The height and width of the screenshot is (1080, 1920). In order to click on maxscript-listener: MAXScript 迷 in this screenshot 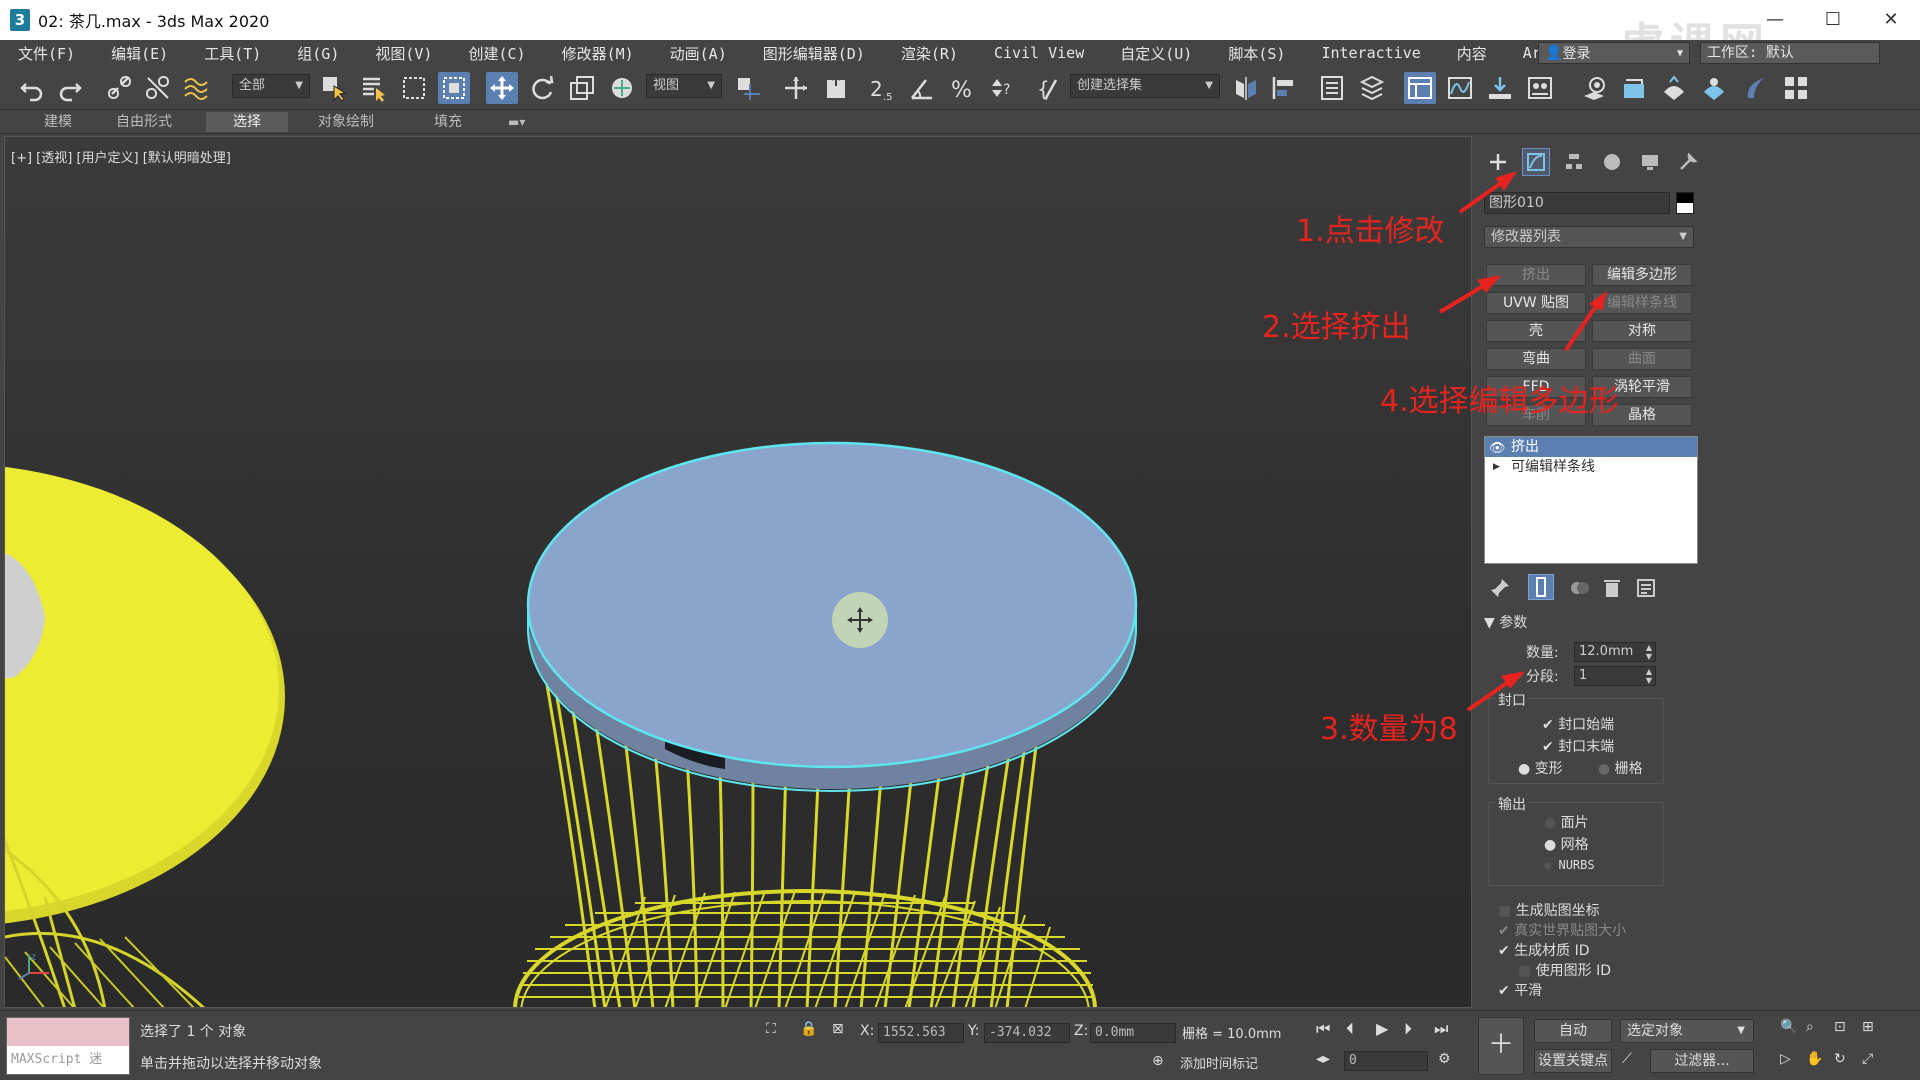, I will do `click(68, 1046)`.